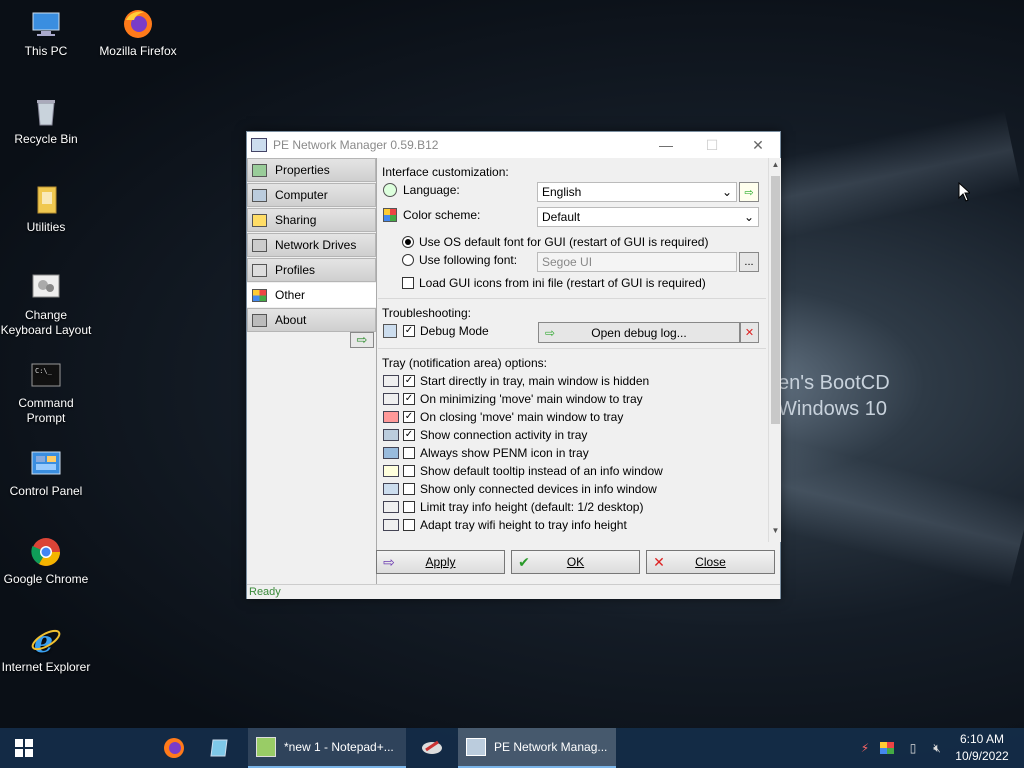 This screenshot has width=1024, height=768. Describe the element at coordinates (311, 295) in the screenshot. I see `sidebar-item-other: Other` at that location.